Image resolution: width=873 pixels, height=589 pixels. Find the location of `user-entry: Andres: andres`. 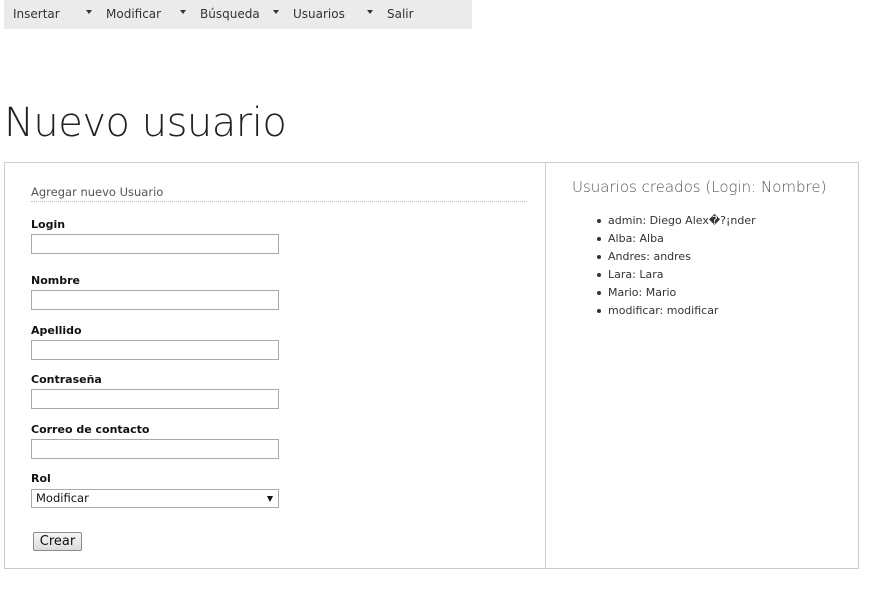

user-entry: Andres: andres is located at coordinates (649, 256).